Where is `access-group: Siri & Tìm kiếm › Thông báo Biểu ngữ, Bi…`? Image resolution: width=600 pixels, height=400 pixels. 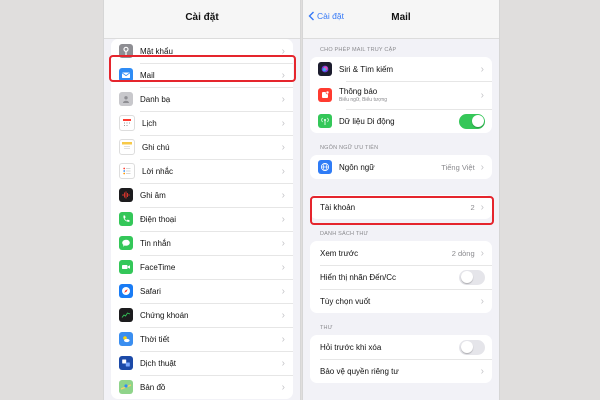 access-group: Siri & Tìm kiếm › Thông báo Biểu ngữ, Bi… is located at coordinates (401, 95).